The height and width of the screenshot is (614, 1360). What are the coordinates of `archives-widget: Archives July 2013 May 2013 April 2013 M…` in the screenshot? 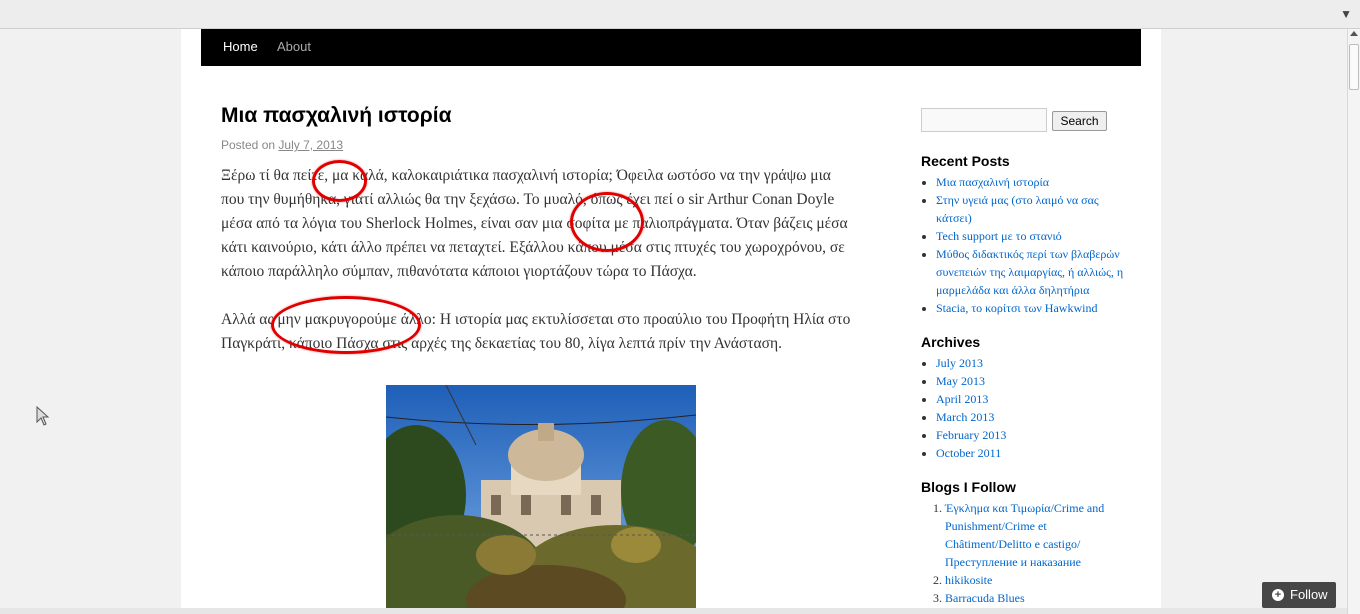 It's located at (1026, 398).